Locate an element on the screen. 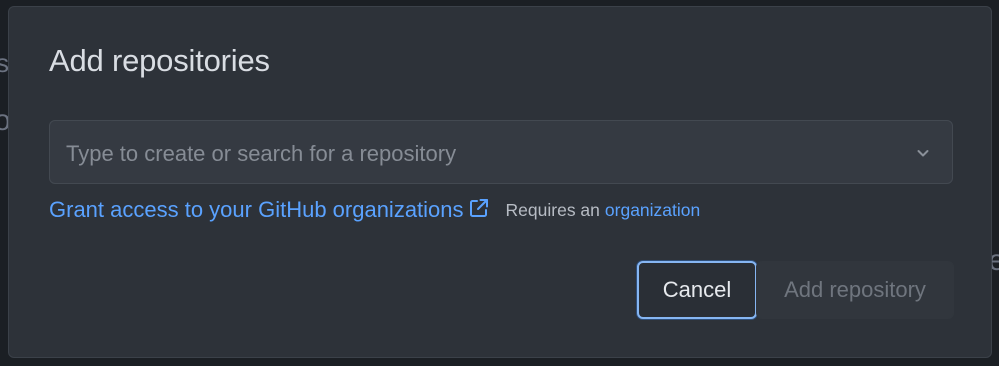  cancel-button: Cancel is located at coordinates (697, 290).